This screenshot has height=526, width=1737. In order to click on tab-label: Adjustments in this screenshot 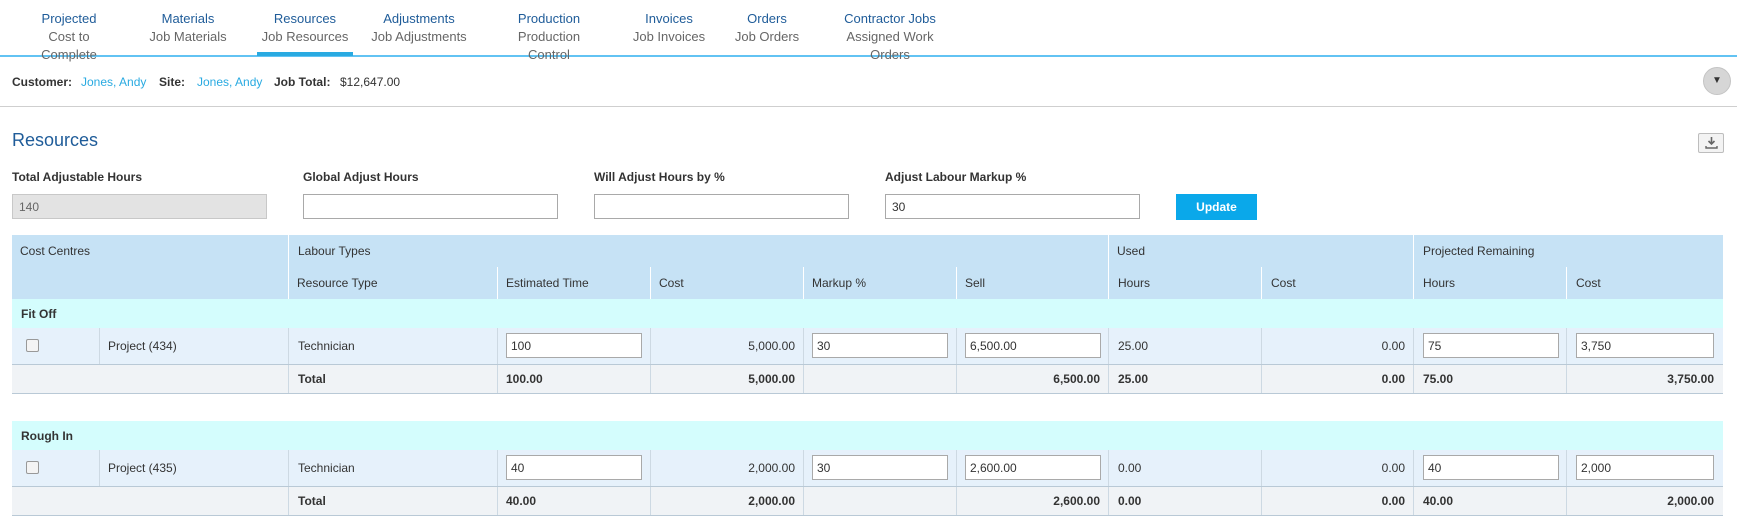, I will do `click(419, 18)`.